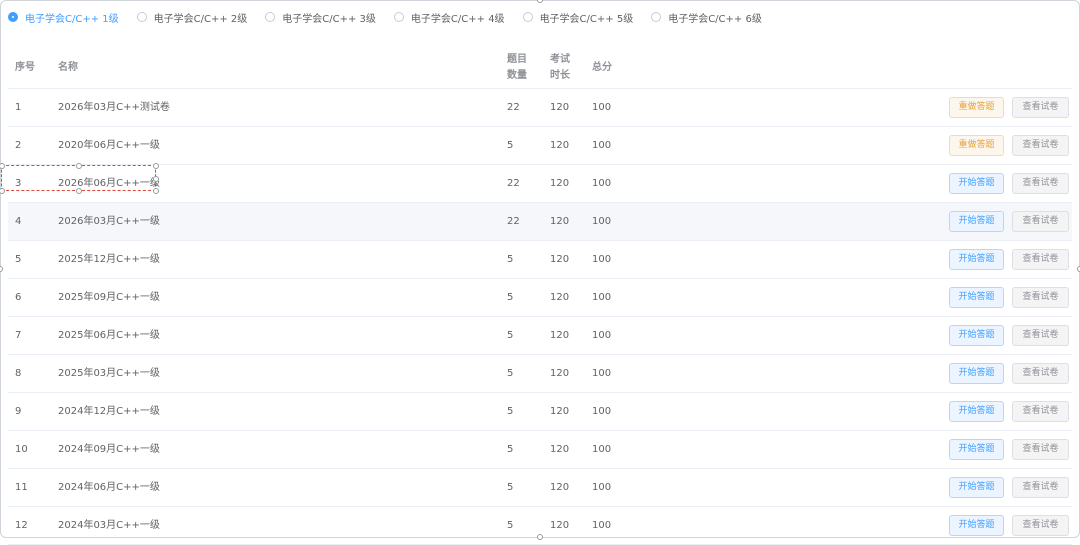 The height and width of the screenshot is (545, 1080). What do you see at coordinates (715, 19) in the screenshot?
I see `level-label: 电子学会C/C++ 6级` at bounding box center [715, 19].